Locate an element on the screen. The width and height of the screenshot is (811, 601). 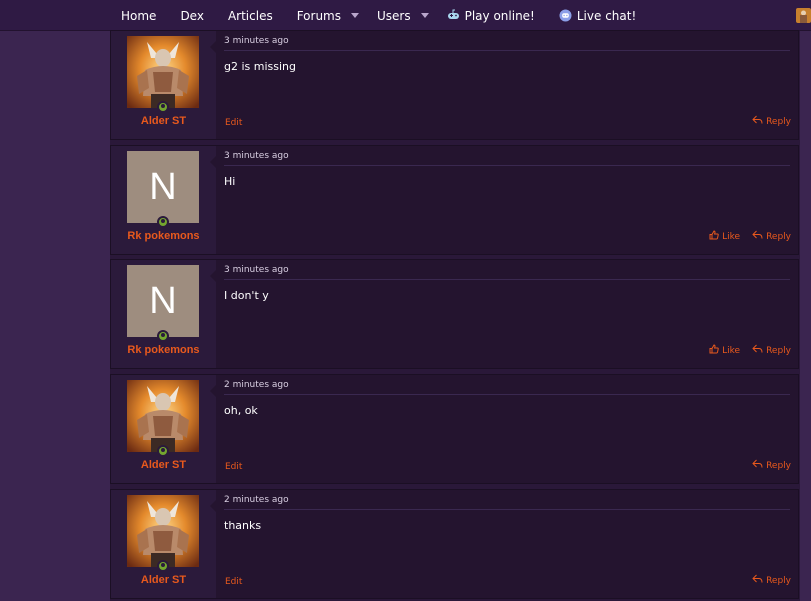
post-message: oh, ok is located at coordinates (241, 410).